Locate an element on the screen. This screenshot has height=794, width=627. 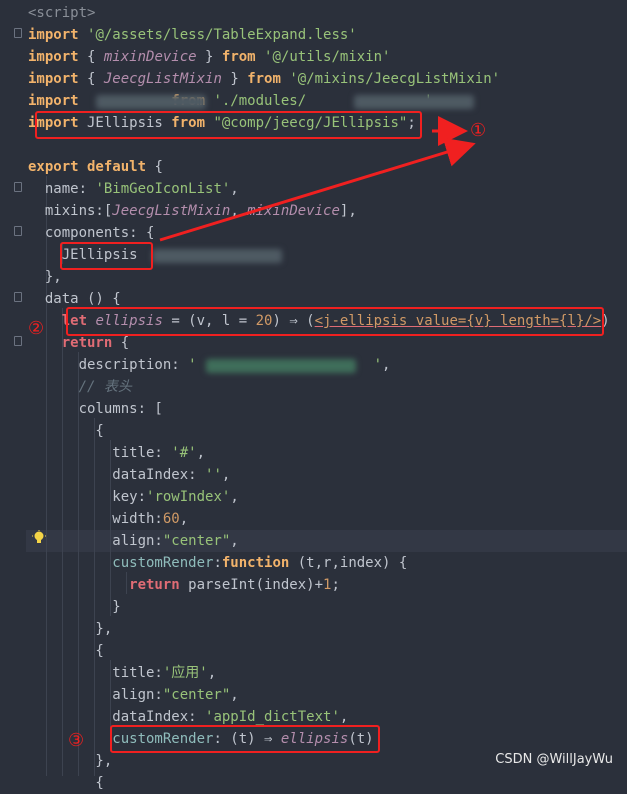
watermark: CSDN @WillJayWu is located at coordinates (554, 759).